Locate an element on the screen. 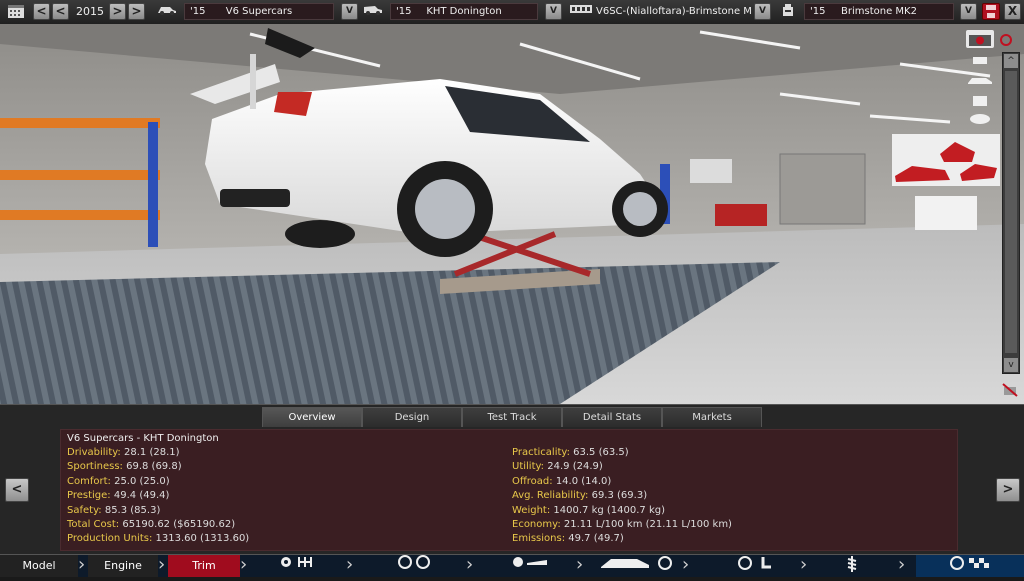  zoom-scrollbar: ^ v is located at coordinates (1011, 213).